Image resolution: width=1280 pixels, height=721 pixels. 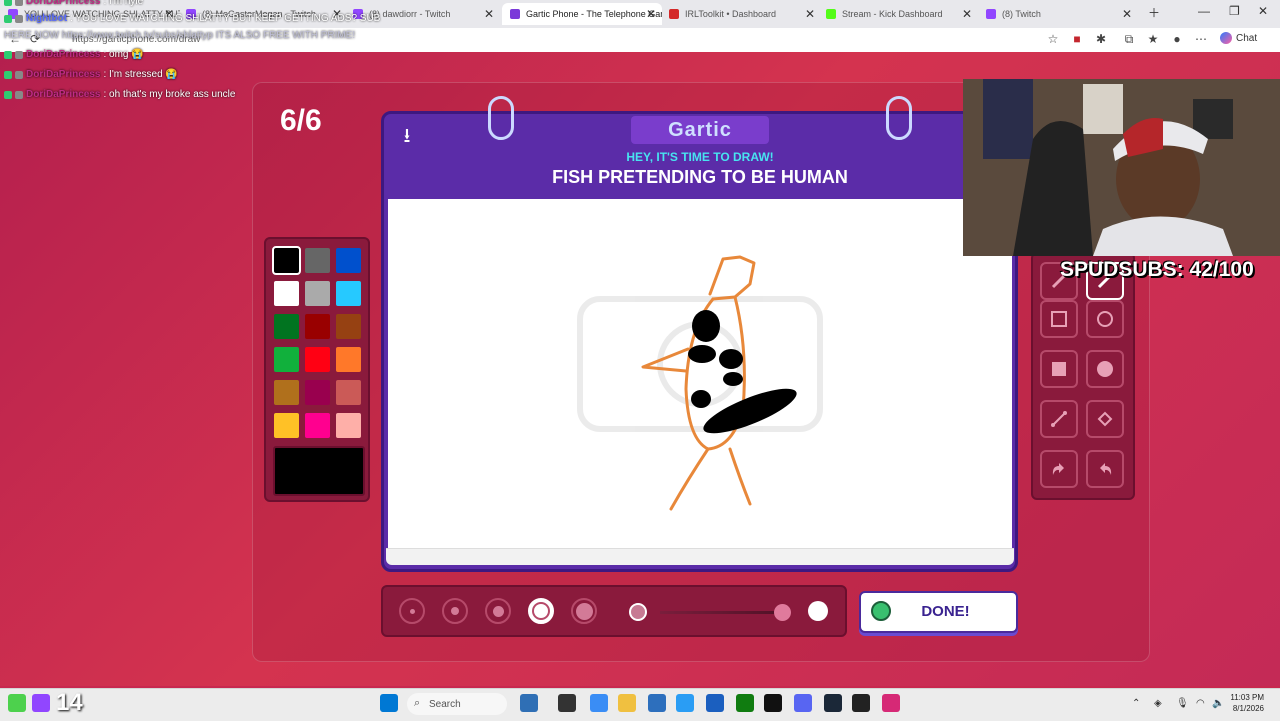 I want to click on instagram-icon, so click(x=891, y=703).